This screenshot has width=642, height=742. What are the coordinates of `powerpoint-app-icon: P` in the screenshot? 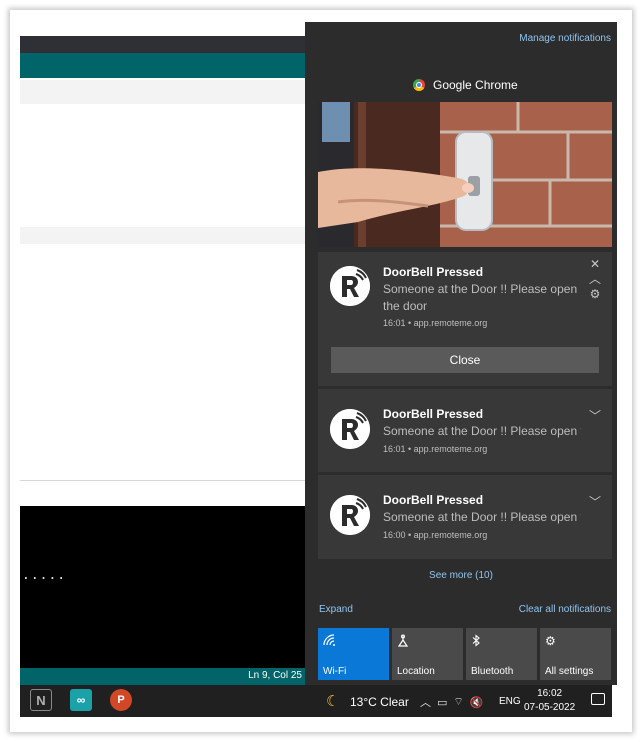 It's located at (121, 700).